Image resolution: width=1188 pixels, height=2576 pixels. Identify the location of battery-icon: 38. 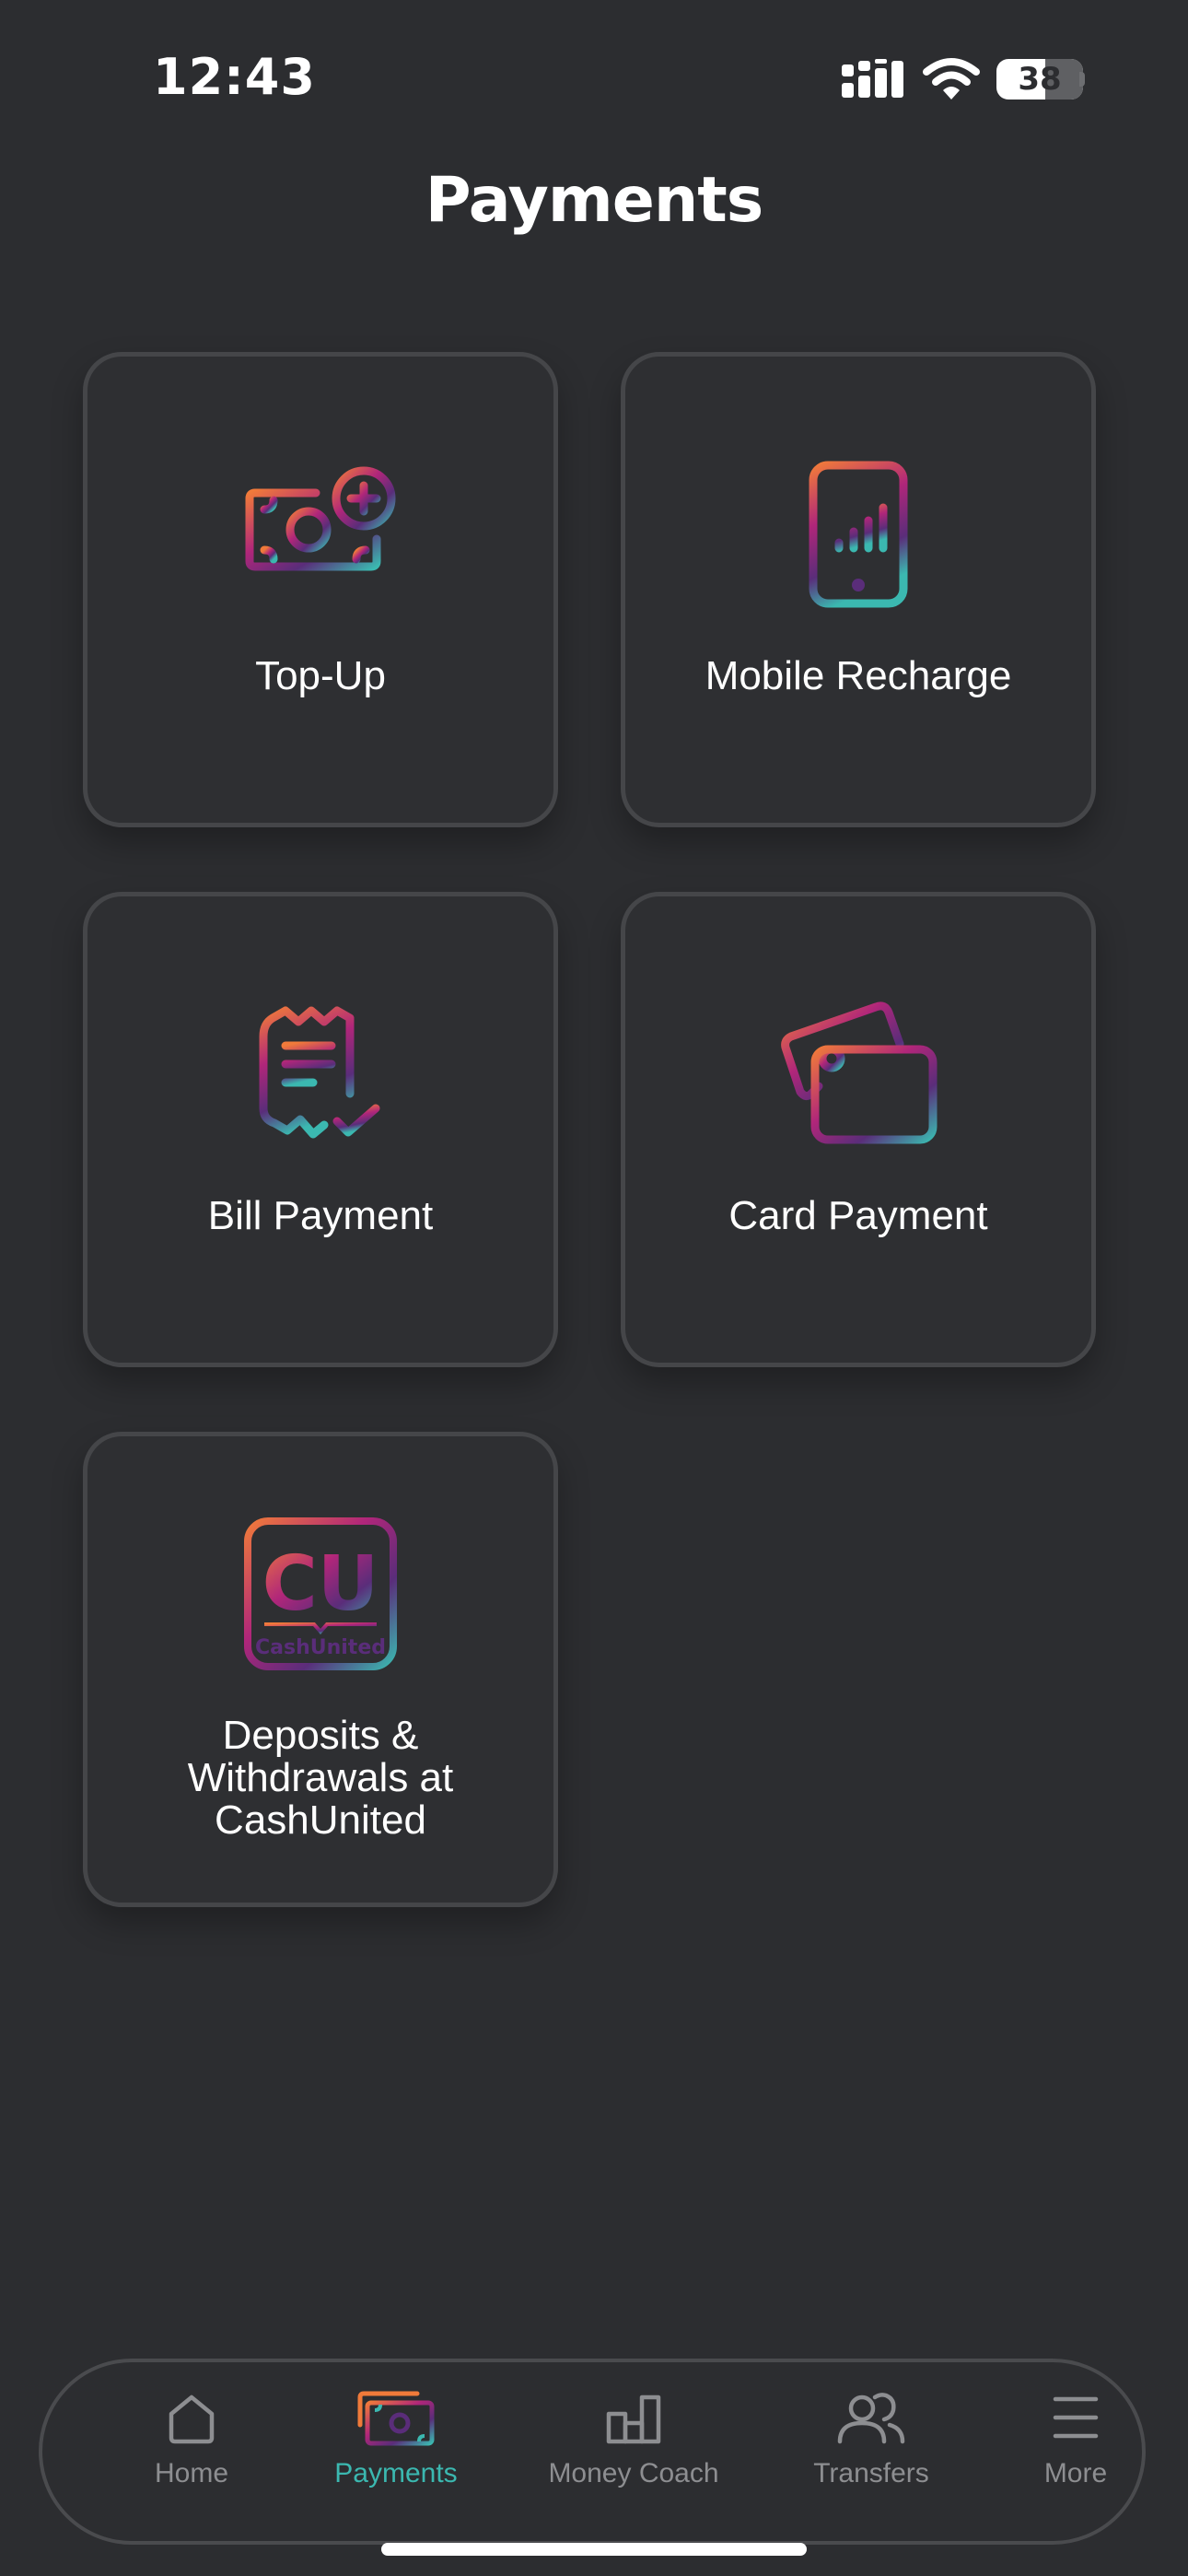
(1039, 79).